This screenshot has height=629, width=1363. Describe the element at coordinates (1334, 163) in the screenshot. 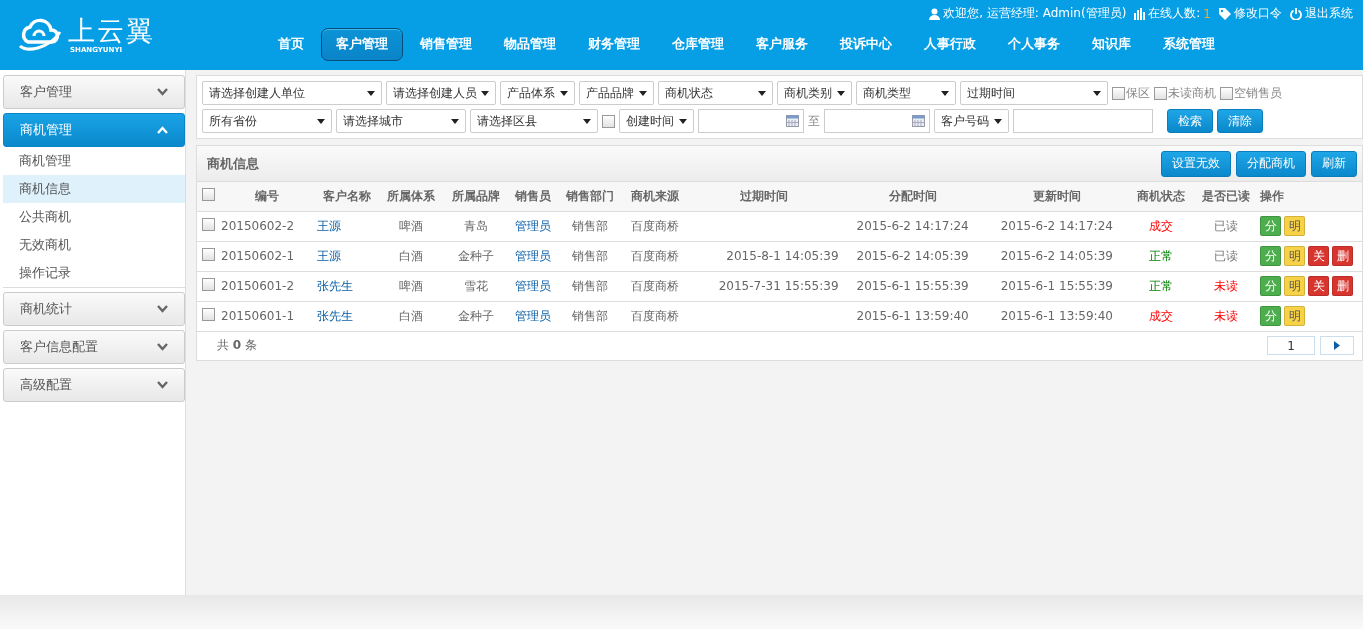

I see `toolbar-button: 刷新` at that location.